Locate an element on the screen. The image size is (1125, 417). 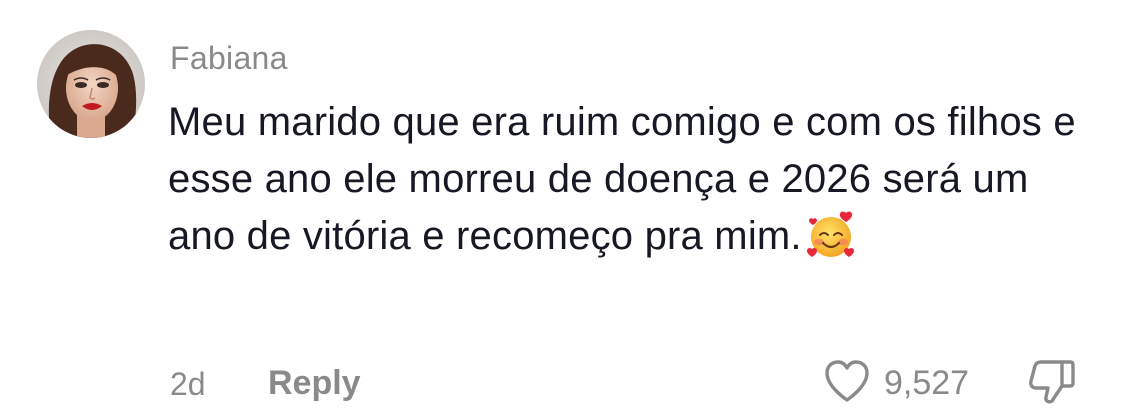
avatar-image is located at coordinates (91, 84).